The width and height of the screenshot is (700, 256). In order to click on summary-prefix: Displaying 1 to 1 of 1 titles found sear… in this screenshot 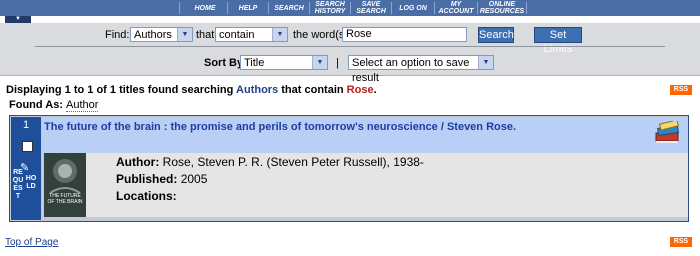, I will do `click(120, 90)`.